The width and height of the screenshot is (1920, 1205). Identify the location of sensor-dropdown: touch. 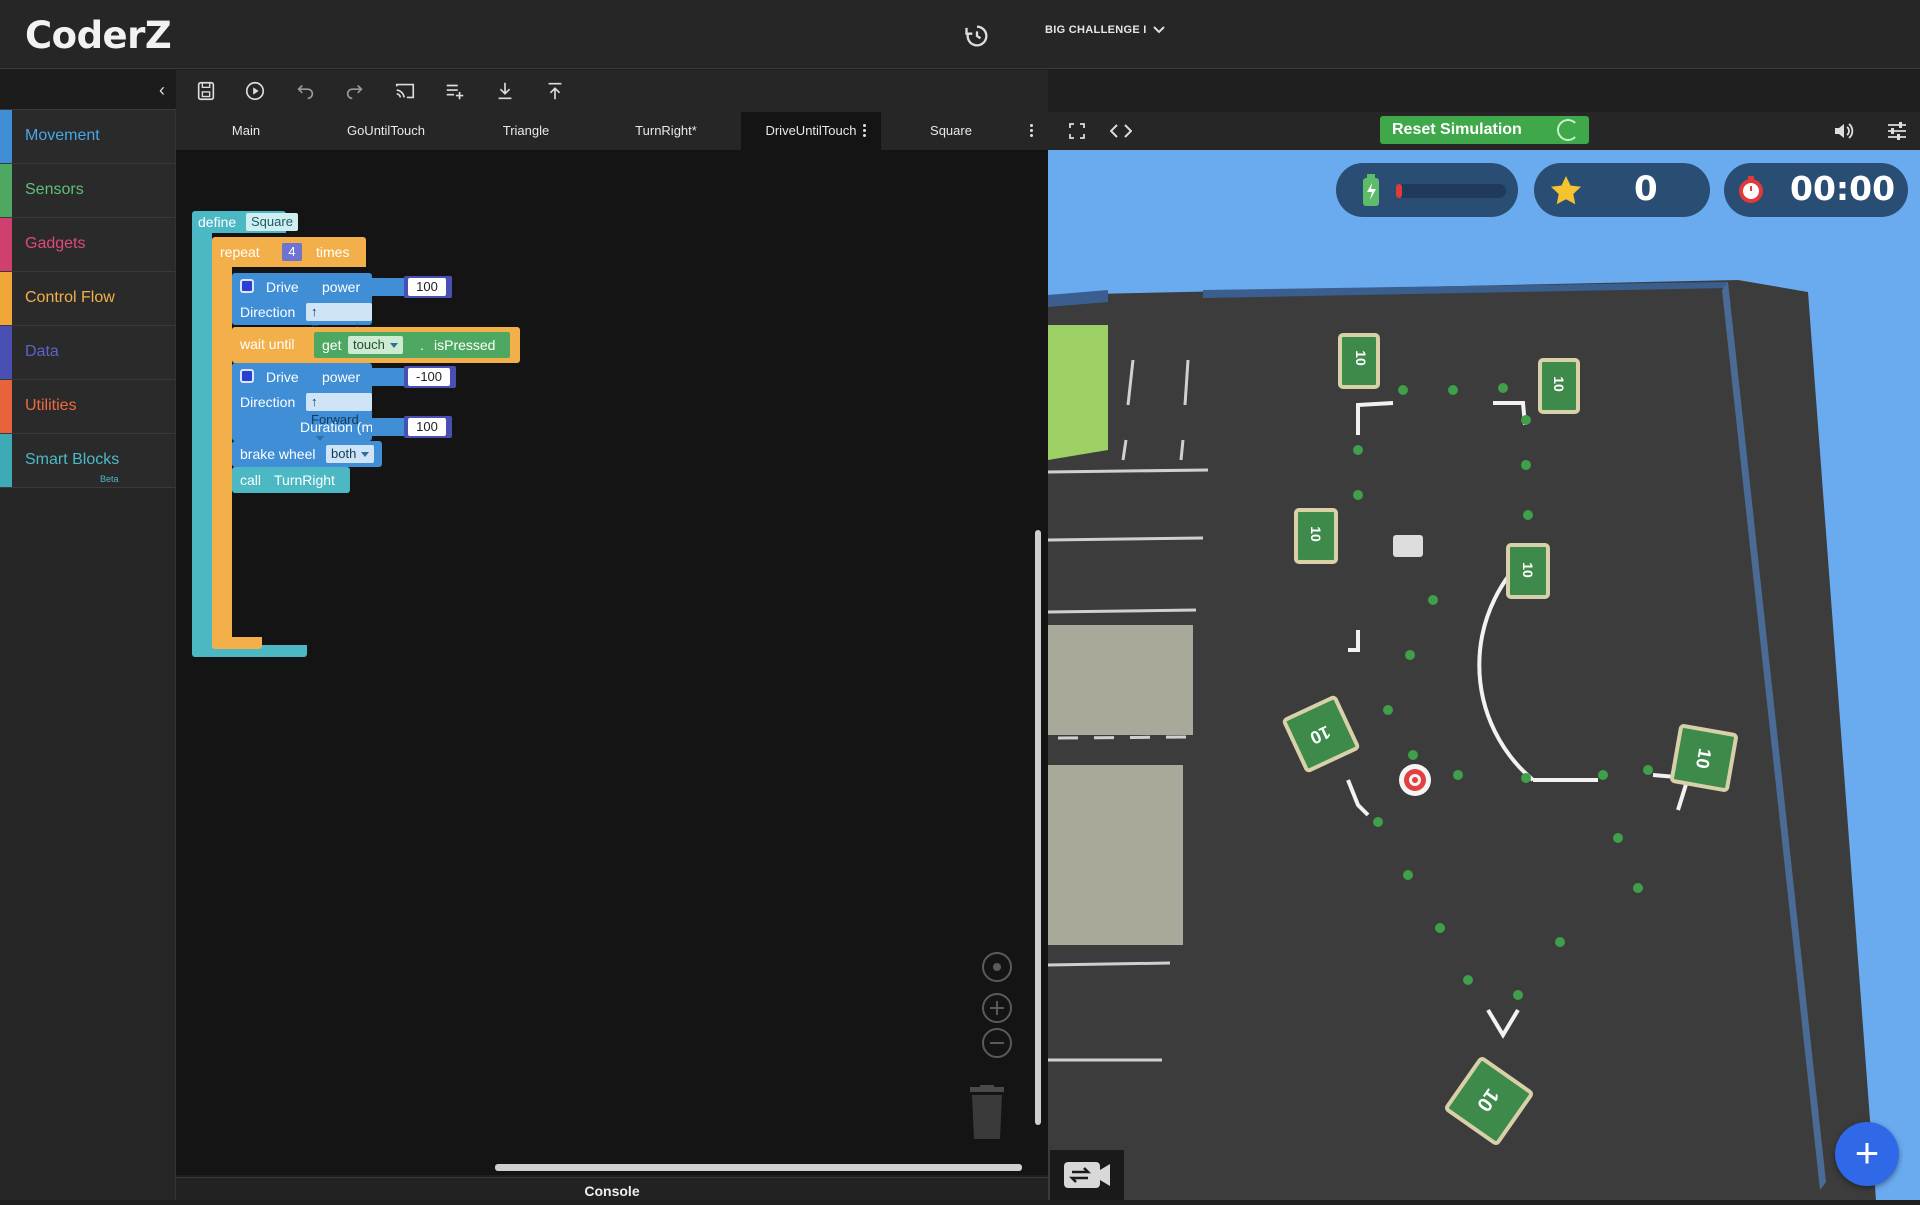
(375, 345).